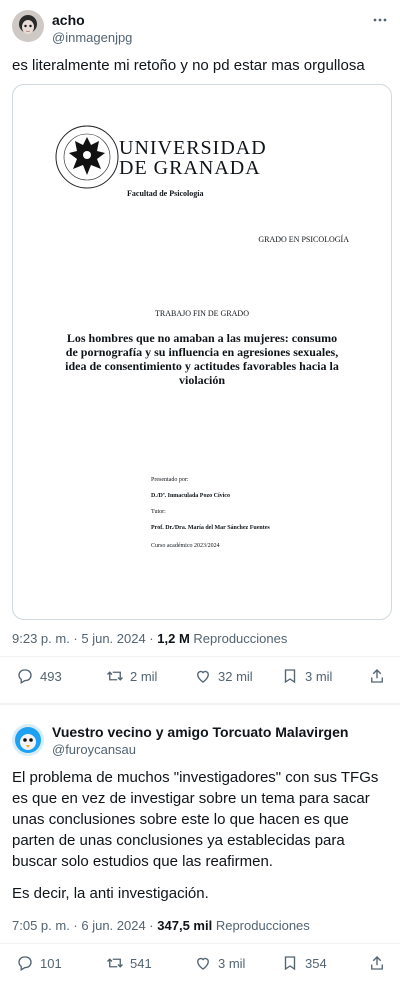  What do you see at coordinates (316, 963) in the screenshot?
I see `bookmark-count: 354` at bounding box center [316, 963].